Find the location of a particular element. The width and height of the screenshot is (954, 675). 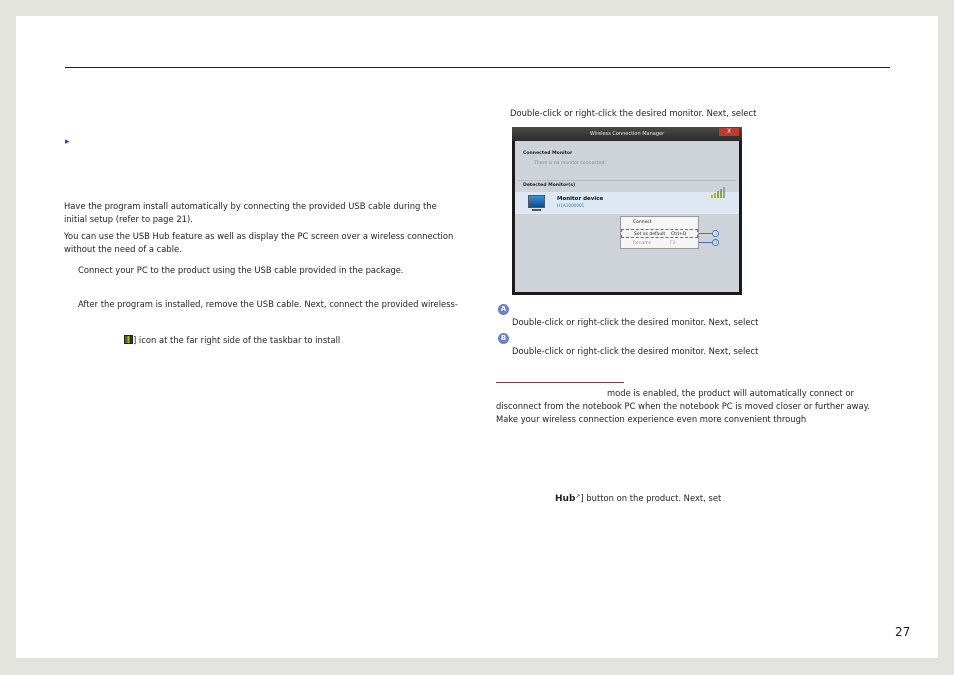

page-number: 27 is located at coordinates (903, 632).